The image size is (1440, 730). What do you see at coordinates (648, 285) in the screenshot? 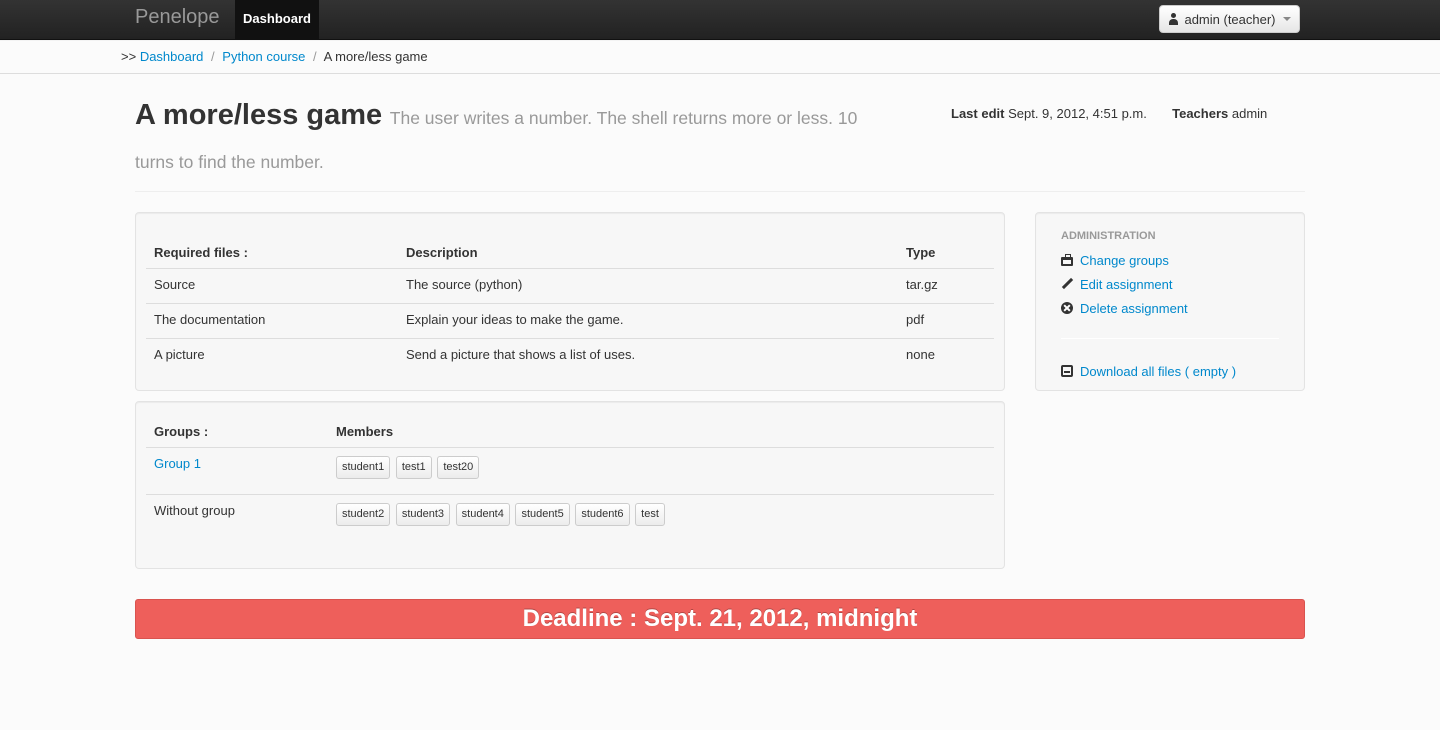
I see `file-description: The source (python)` at bounding box center [648, 285].